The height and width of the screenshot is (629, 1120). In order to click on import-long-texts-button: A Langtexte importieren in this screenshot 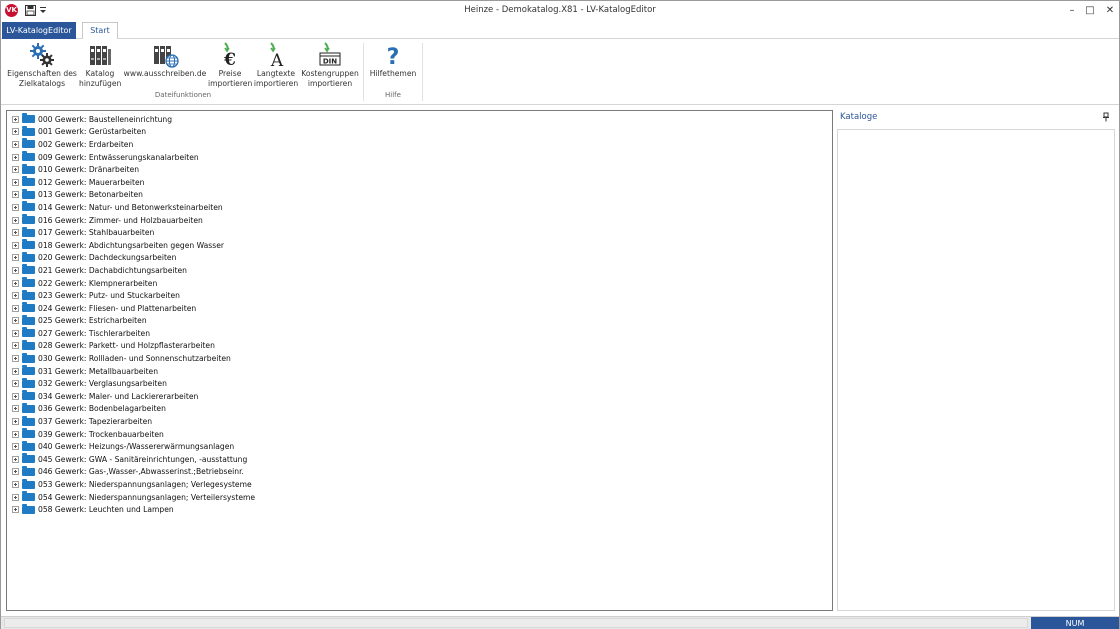, I will do `click(276, 64)`.